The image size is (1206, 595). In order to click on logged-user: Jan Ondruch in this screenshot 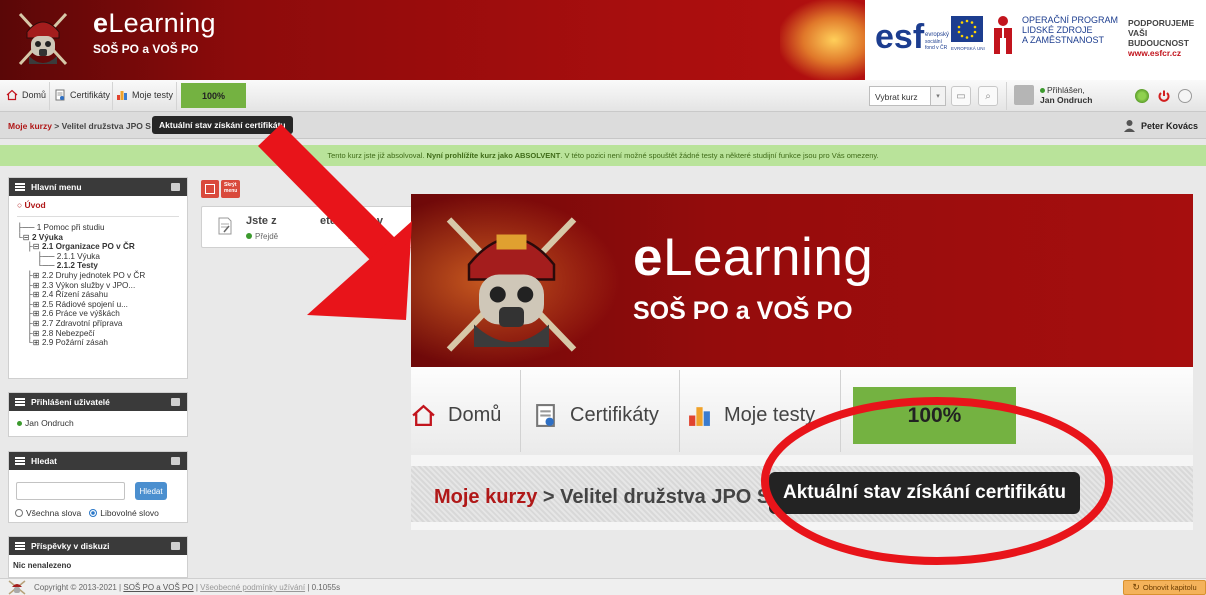, I will do `click(98, 419)`.